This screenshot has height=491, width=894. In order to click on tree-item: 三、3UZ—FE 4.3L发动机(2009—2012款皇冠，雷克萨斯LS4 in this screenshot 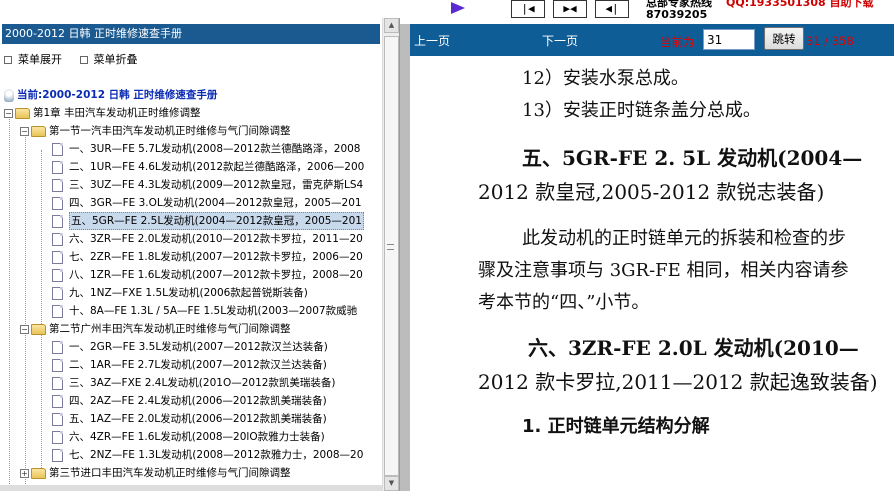, I will do `click(207, 185)`.